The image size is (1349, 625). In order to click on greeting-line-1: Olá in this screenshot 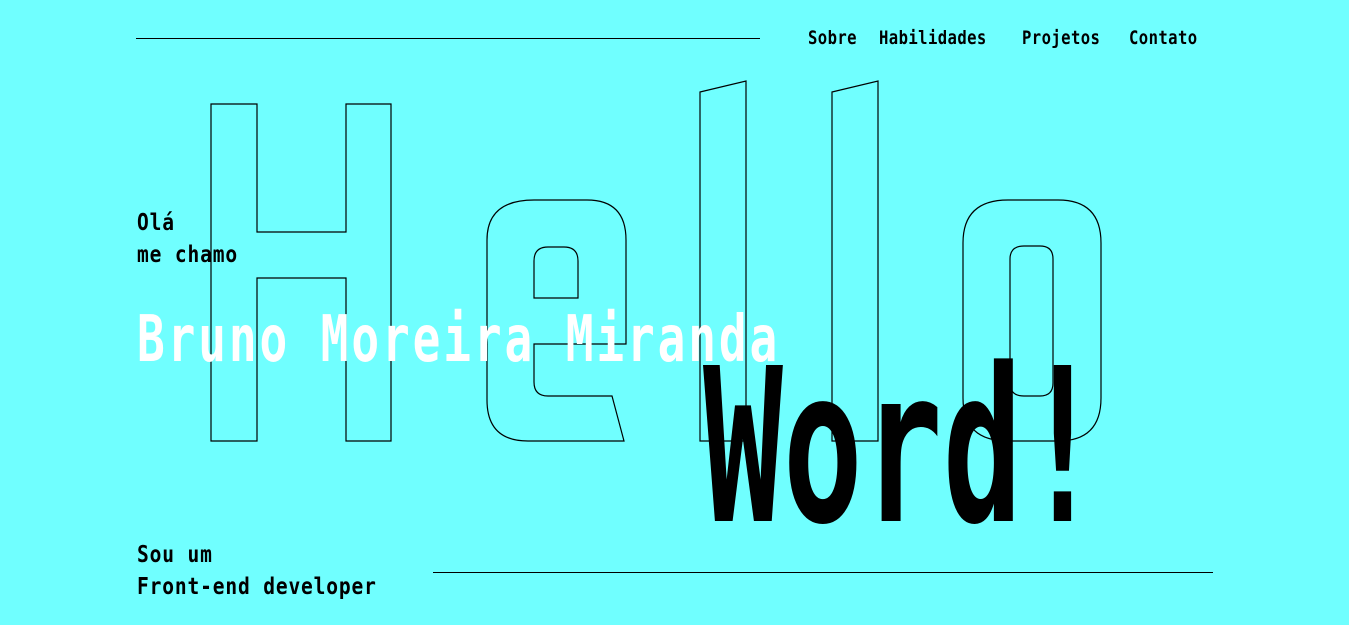, I will do `click(156, 223)`.